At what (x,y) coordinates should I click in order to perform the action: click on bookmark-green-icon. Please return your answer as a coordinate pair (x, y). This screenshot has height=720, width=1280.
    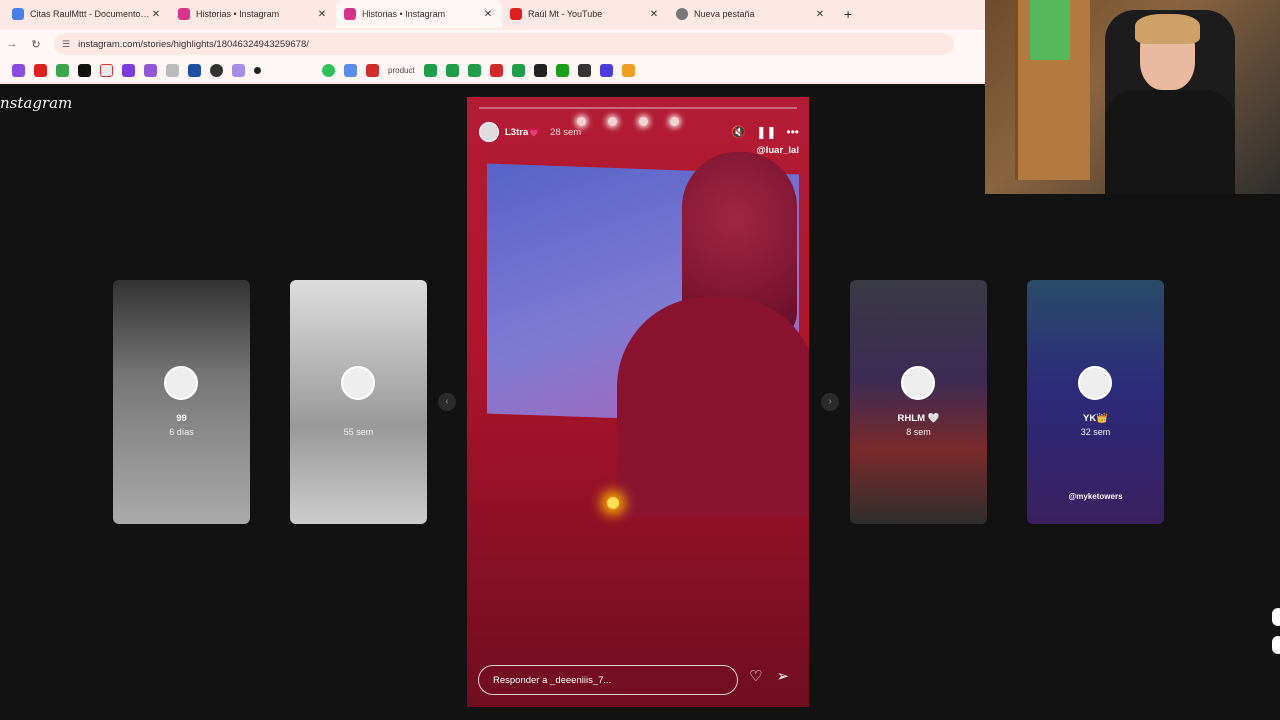
    Looking at the image, I should click on (62, 70).